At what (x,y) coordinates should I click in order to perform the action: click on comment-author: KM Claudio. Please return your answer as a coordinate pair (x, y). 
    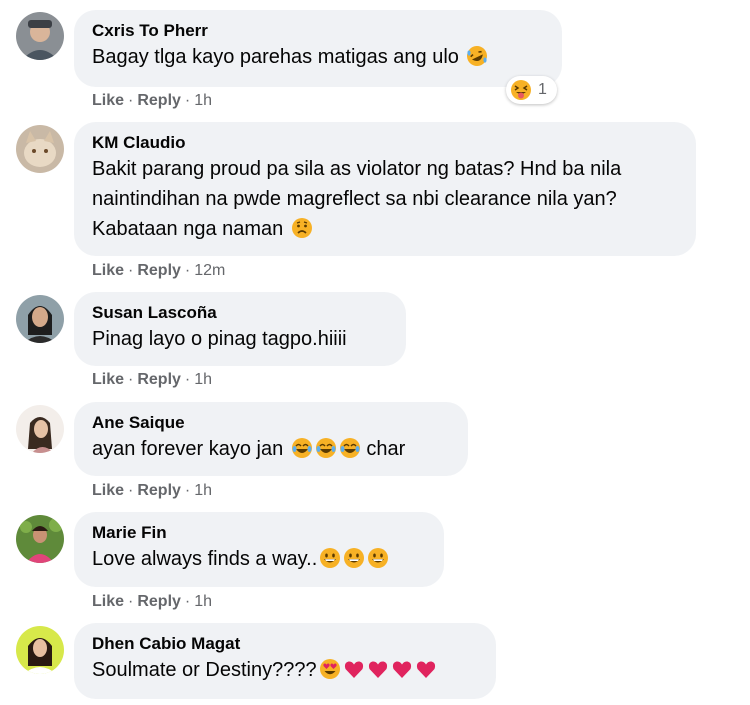
    Looking at the image, I should click on (385, 143).